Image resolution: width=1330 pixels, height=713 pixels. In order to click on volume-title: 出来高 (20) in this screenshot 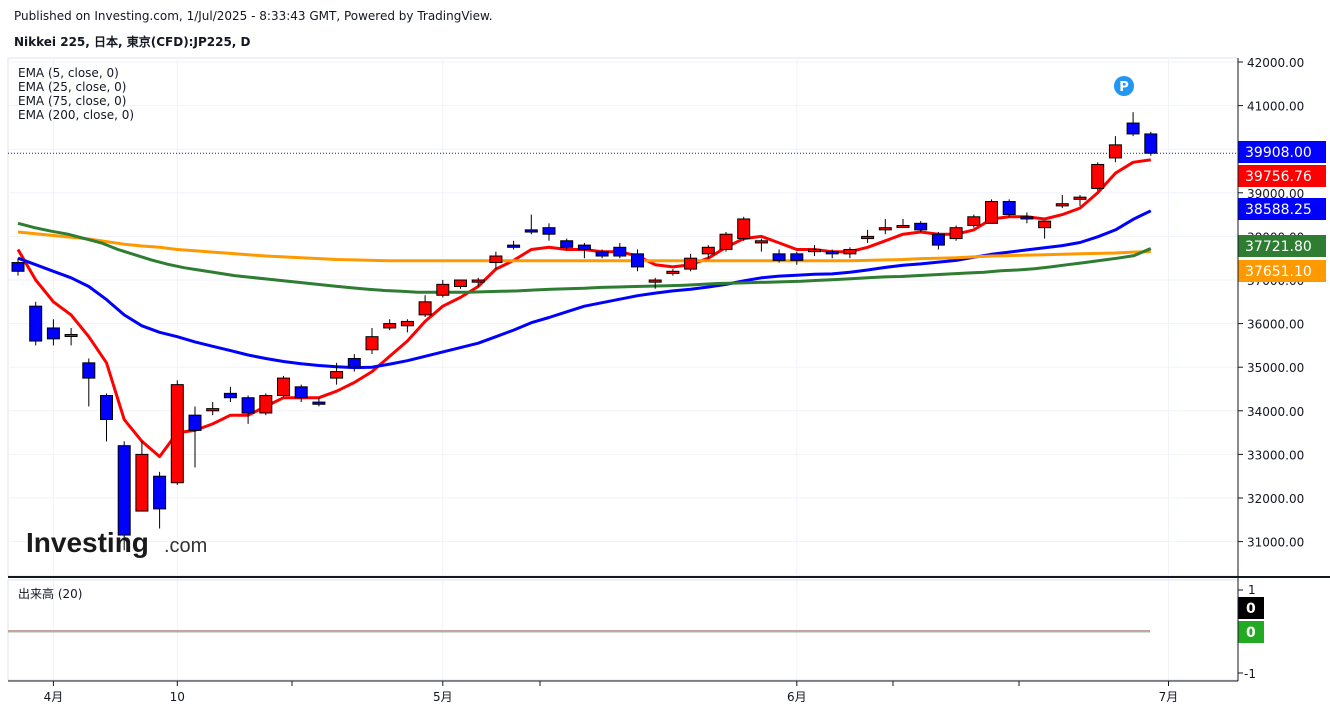, I will do `click(50, 593)`.